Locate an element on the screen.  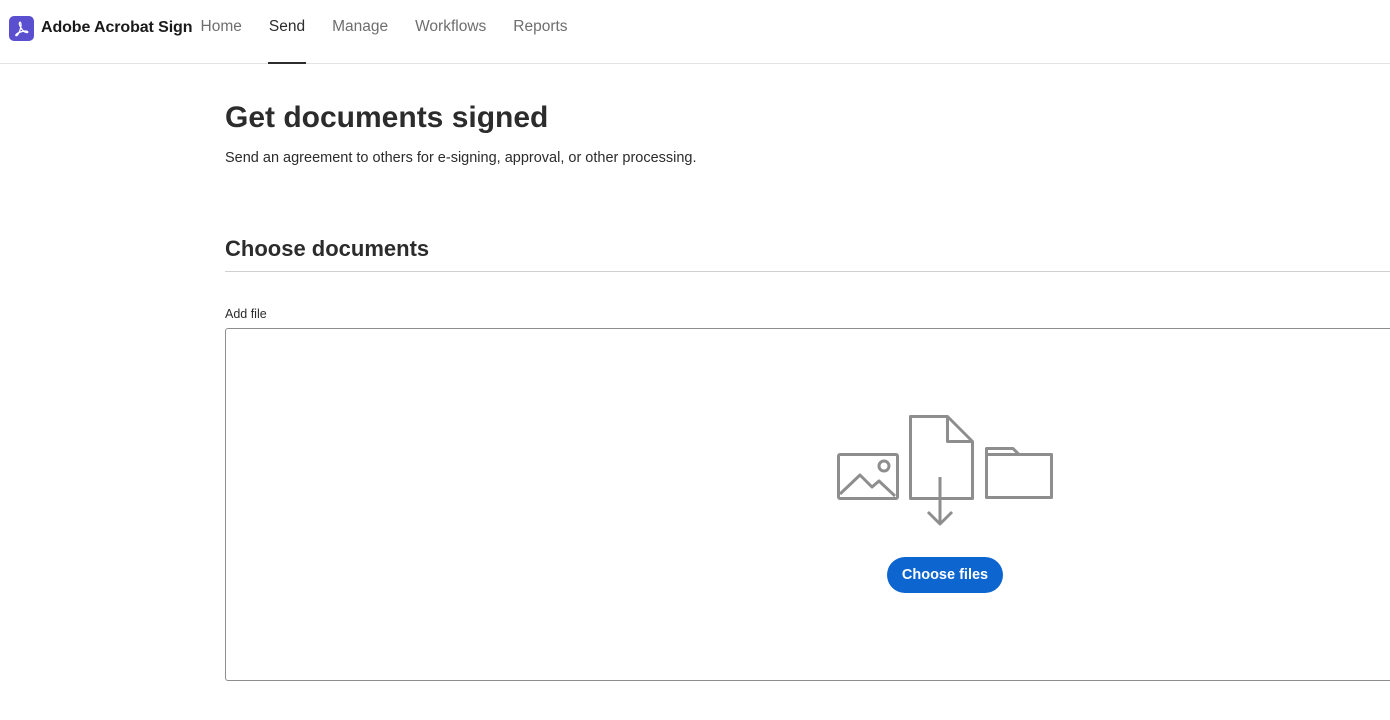
folder-icon is located at coordinates (1019, 473).